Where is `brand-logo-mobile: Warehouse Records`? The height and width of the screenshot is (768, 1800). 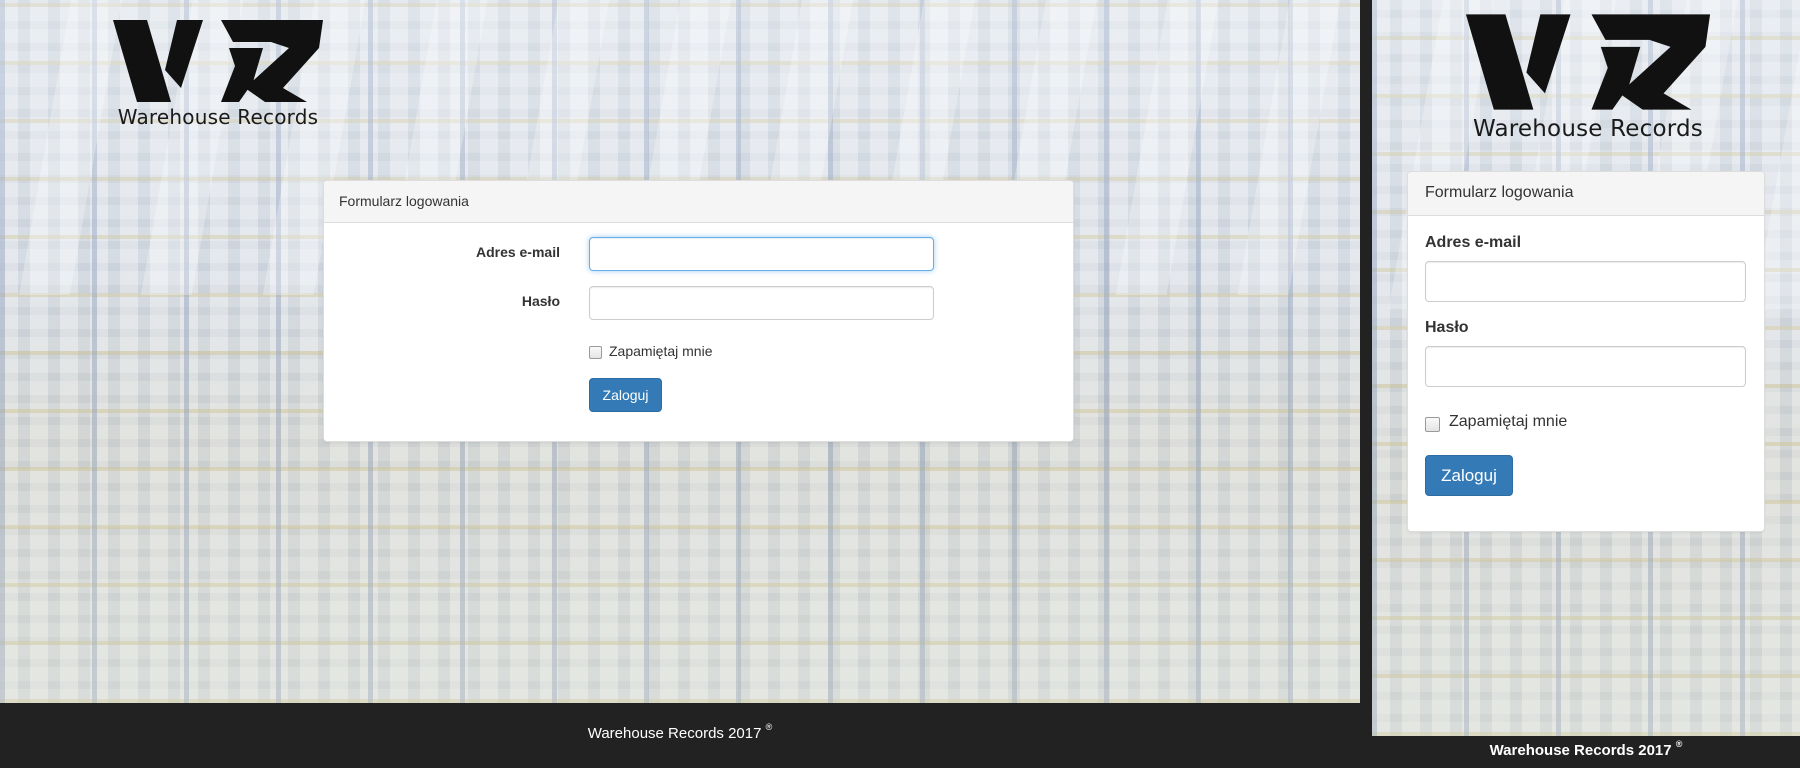
brand-logo-mobile: Warehouse Records is located at coordinates (1588, 77).